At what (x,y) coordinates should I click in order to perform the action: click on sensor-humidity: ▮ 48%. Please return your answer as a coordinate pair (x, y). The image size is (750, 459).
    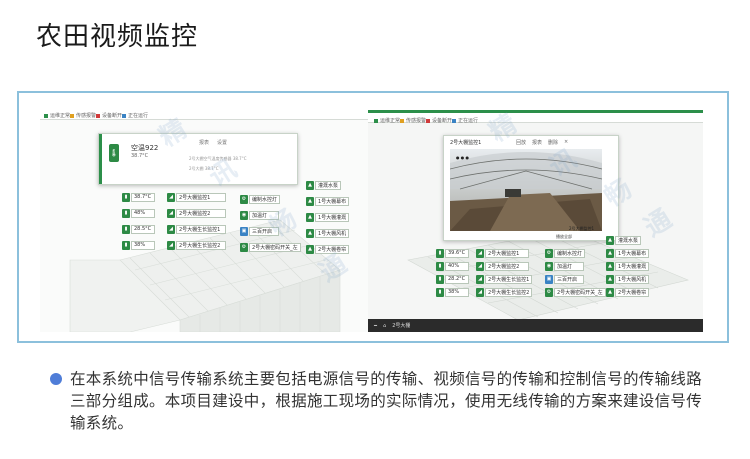
    Looking at the image, I should click on (138, 213).